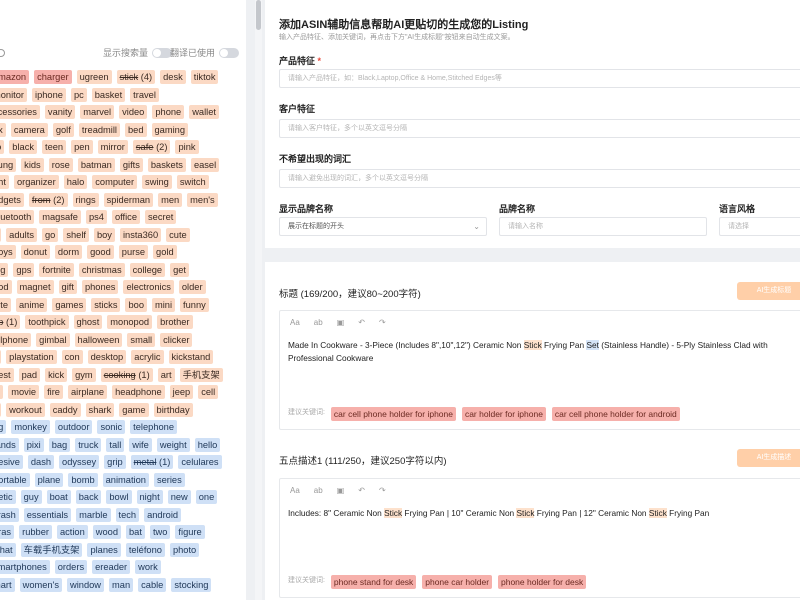 This screenshot has width=800, height=600. I want to click on keyword-tag: camera, so click(29, 129).